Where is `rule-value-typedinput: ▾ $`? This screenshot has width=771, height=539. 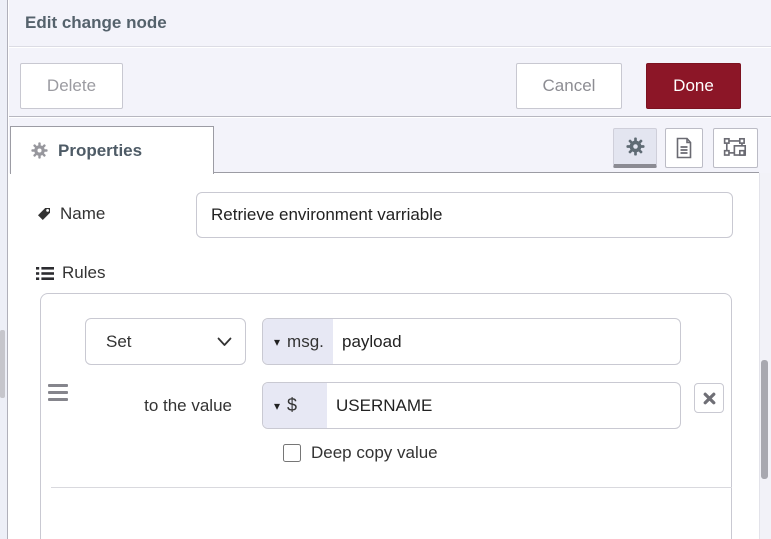 rule-value-typedinput: ▾ $ is located at coordinates (471, 405).